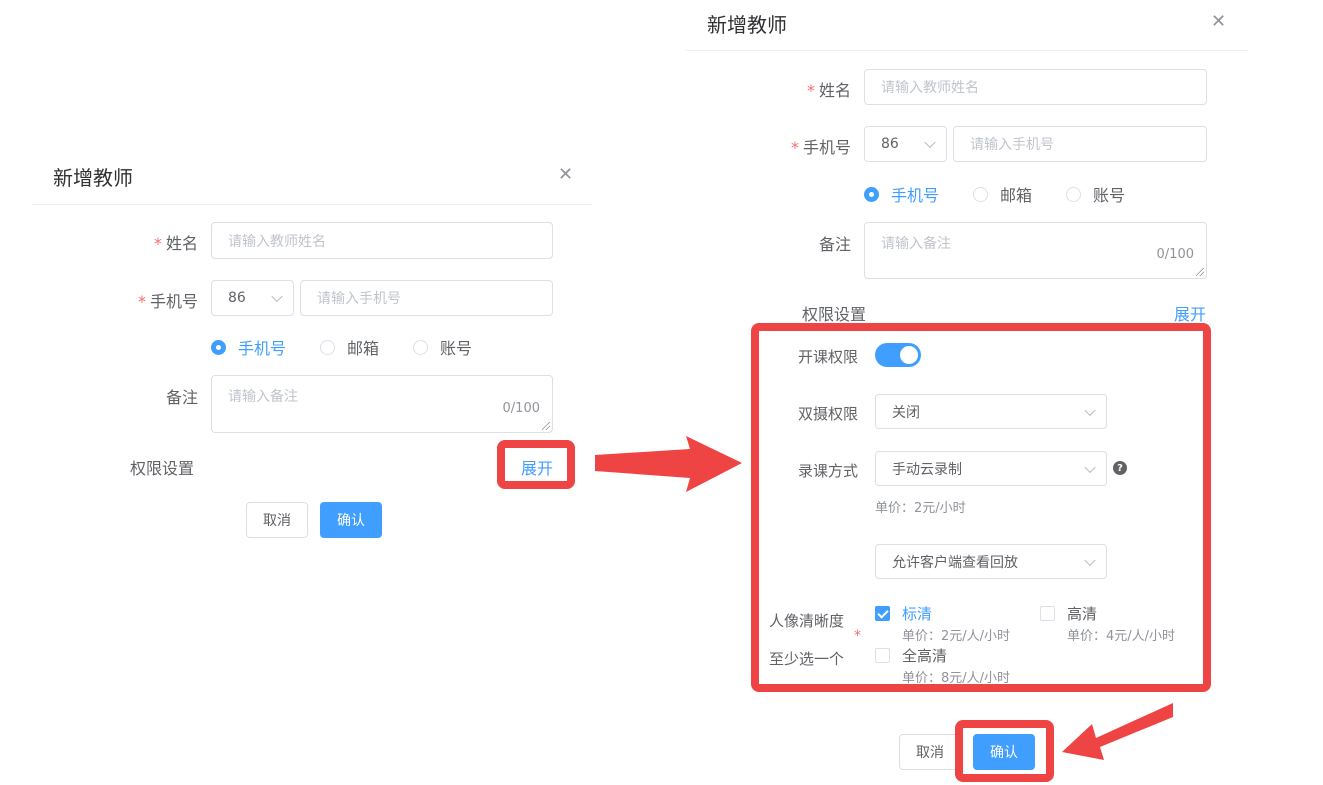 The image size is (1323, 785). I want to click on country-code-select: 86, so click(905, 144).